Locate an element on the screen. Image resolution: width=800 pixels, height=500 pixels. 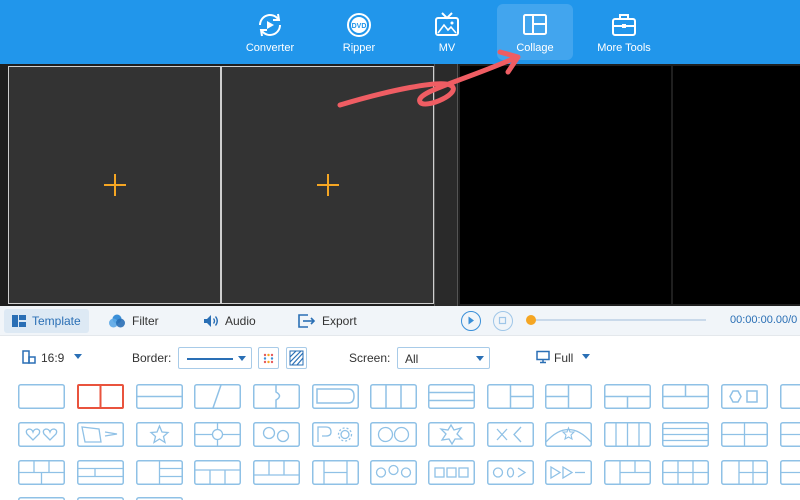
bottom-tab-bar: Template Filter Audio Export is located at coordinates (224, 321).